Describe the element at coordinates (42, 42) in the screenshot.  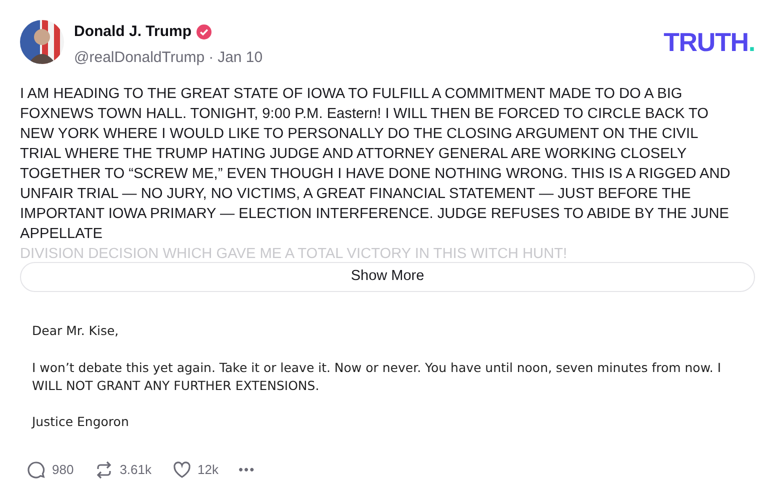
I see `avatar` at that location.